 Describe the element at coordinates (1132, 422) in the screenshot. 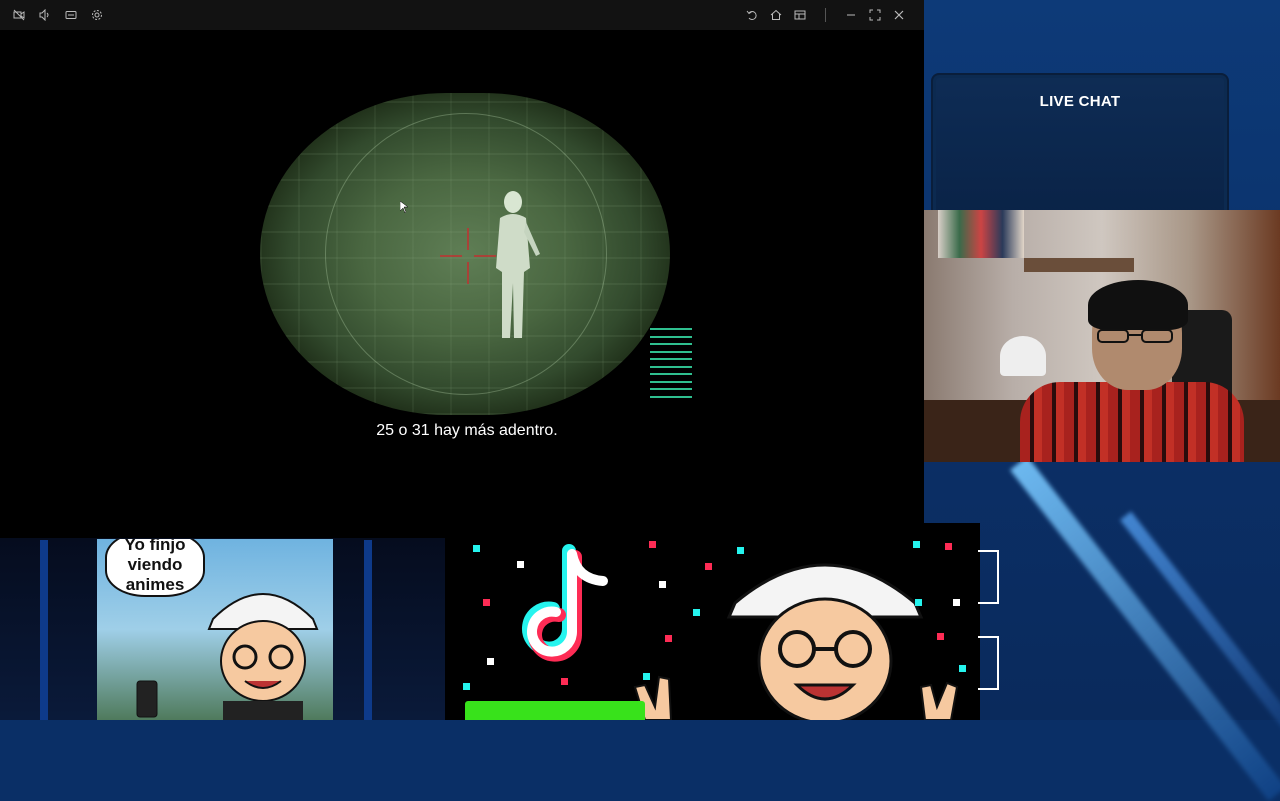

I see `webcam-person-shirt` at that location.